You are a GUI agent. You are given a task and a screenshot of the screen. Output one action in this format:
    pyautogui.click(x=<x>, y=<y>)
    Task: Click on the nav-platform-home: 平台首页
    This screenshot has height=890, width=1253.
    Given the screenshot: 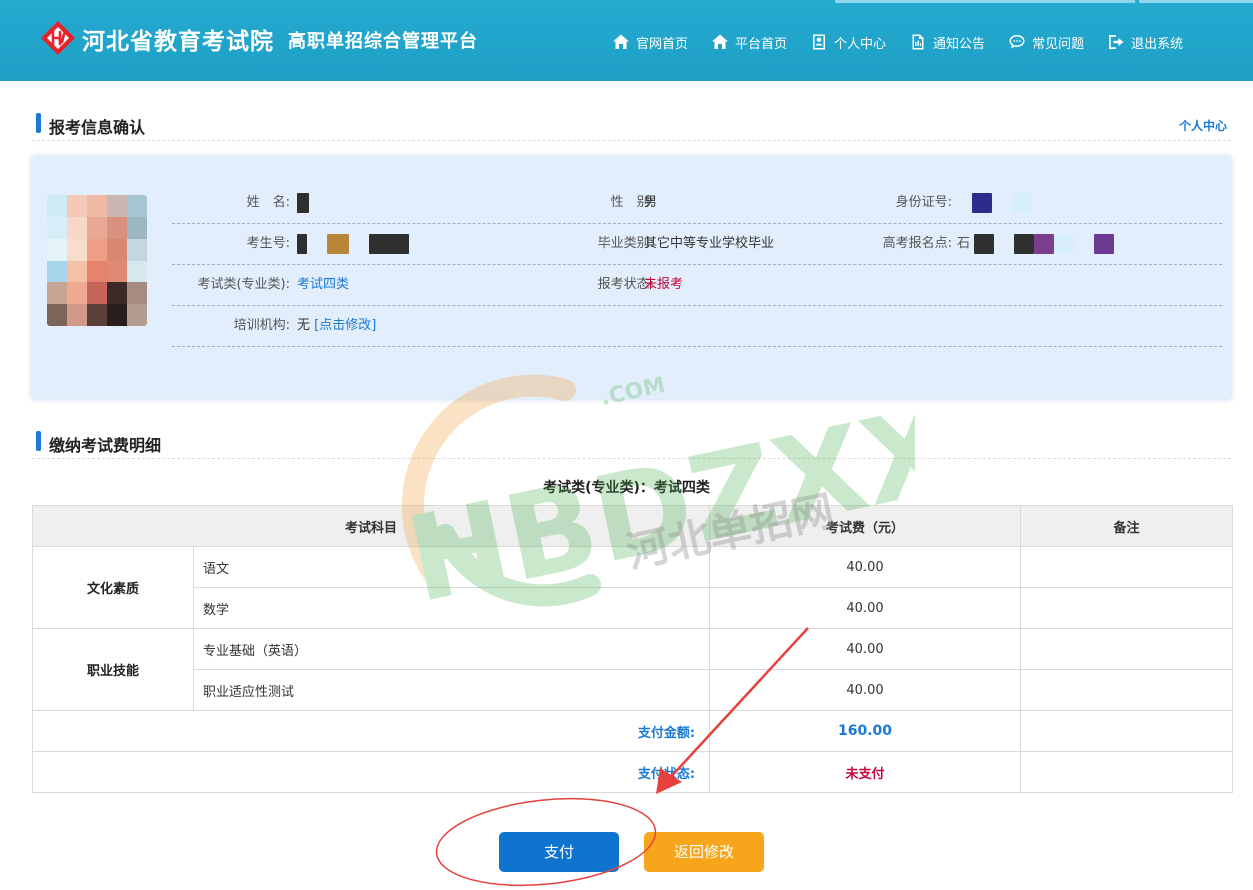 What is the action you would take?
    pyautogui.click(x=749, y=42)
    